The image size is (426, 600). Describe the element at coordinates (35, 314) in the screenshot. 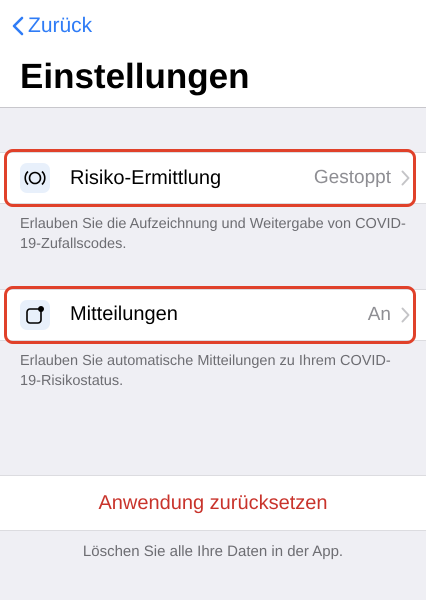

I see `notification-icon` at that location.